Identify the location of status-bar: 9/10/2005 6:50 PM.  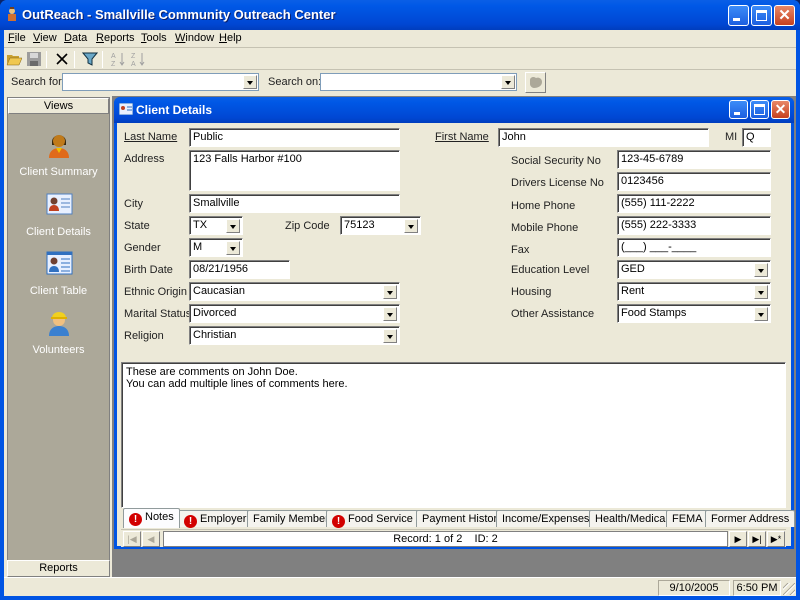
(400, 586).